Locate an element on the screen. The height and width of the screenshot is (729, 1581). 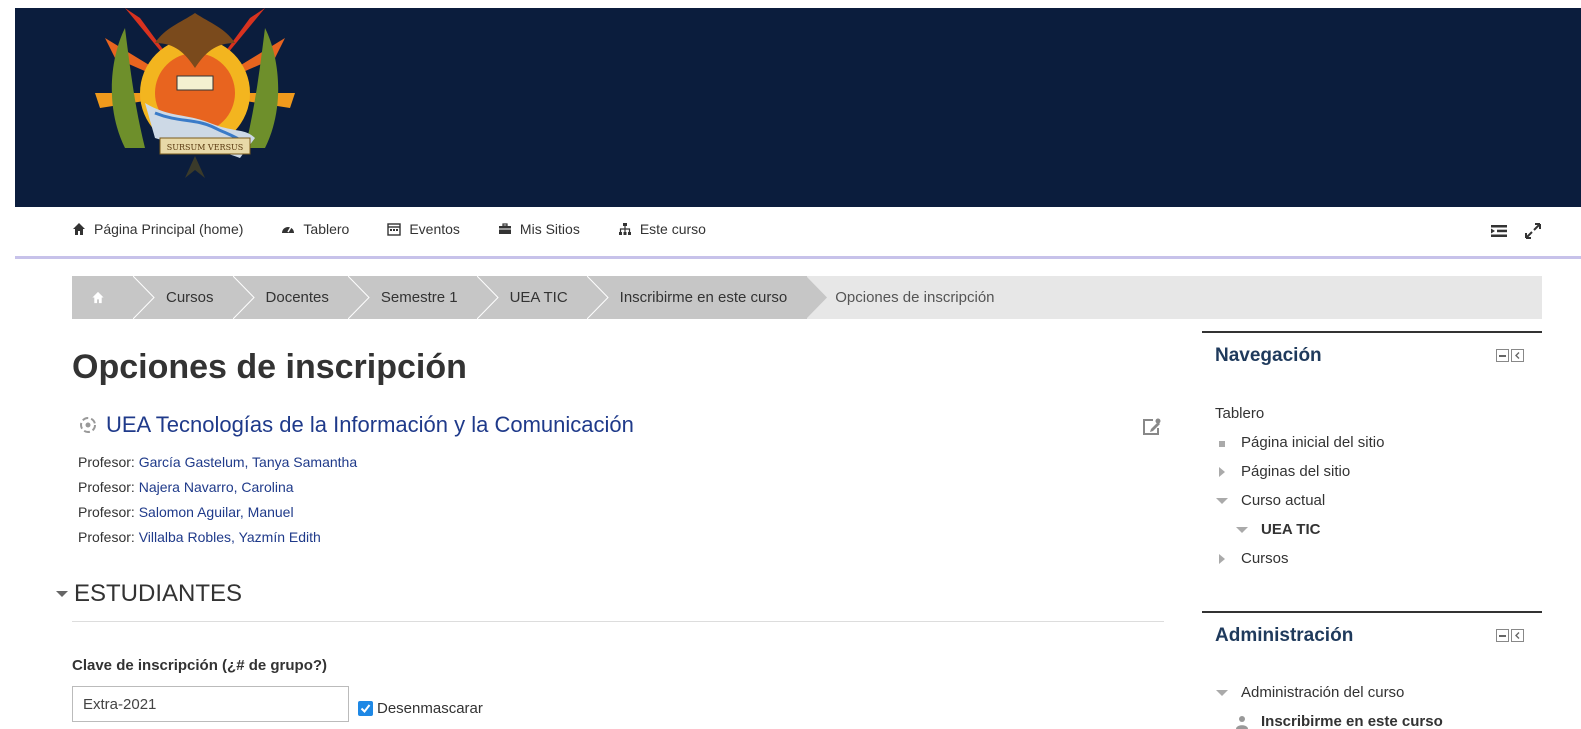
nav-my-sites: Mis Sitios is located at coordinates (539, 229).